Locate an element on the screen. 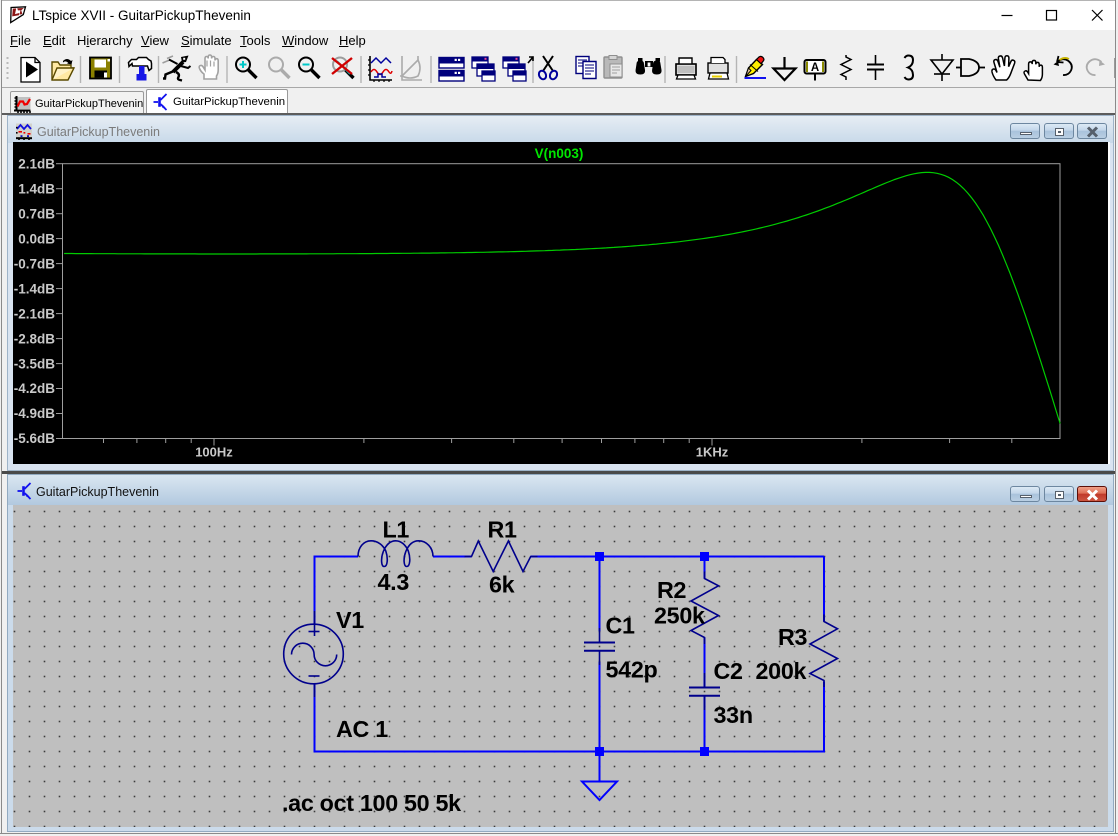 This screenshot has height=836, width=1118. svg-text: R3 is located at coordinates (793, 637).